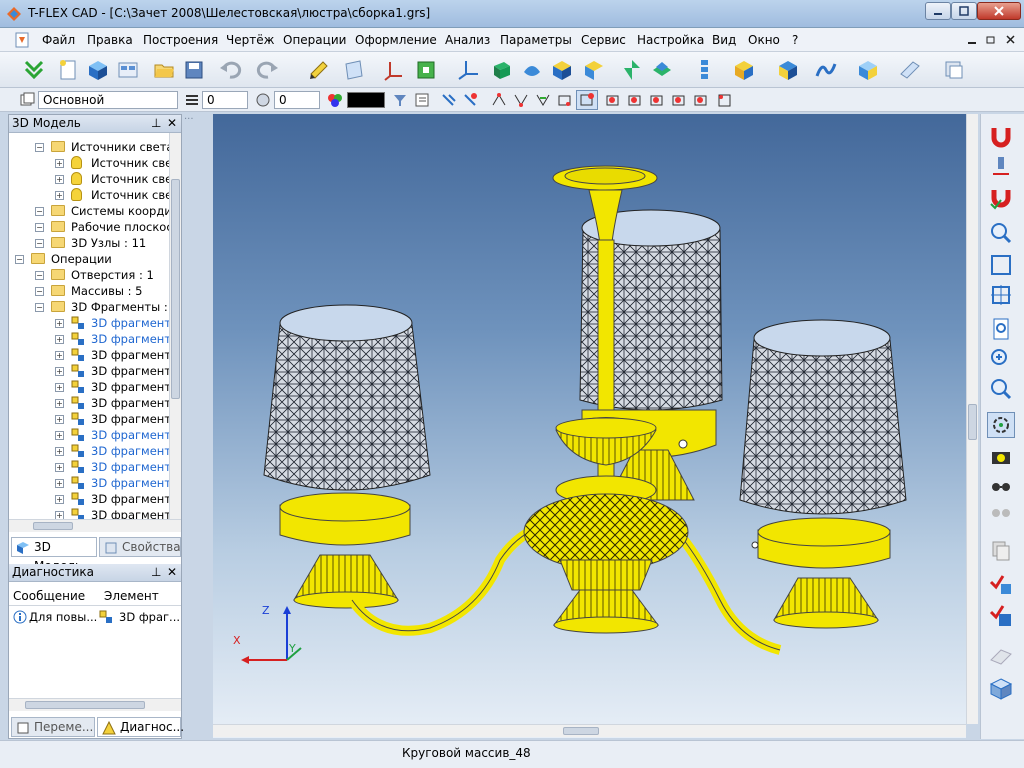 The width and height of the screenshot is (1024, 768). What do you see at coordinates (68, 70) in the screenshot?
I see `new-document-icon` at bounding box center [68, 70].